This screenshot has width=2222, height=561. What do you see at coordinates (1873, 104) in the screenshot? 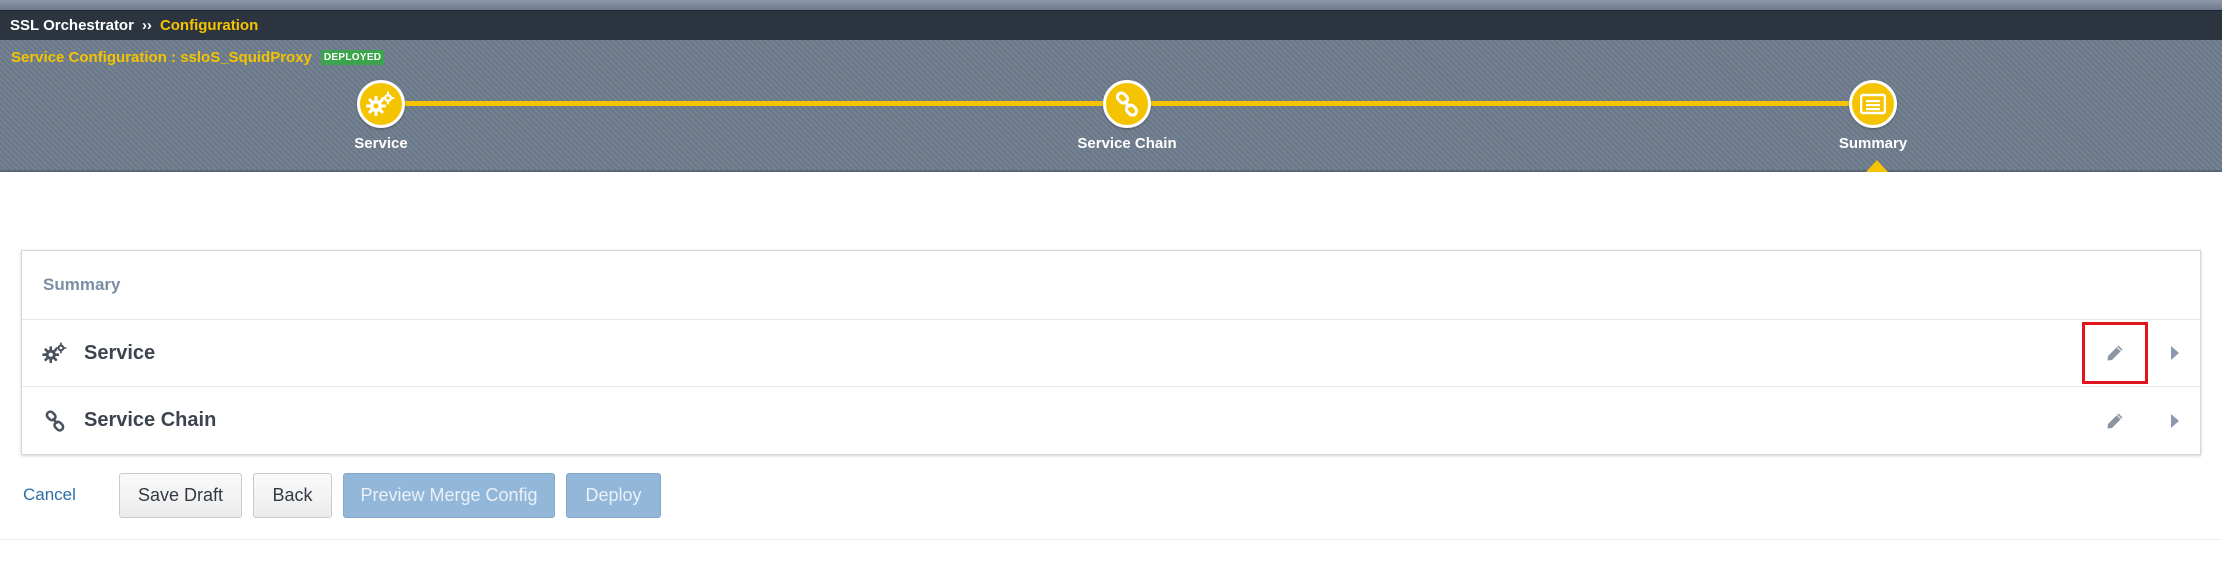
I see `summary-list-icon` at bounding box center [1873, 104].